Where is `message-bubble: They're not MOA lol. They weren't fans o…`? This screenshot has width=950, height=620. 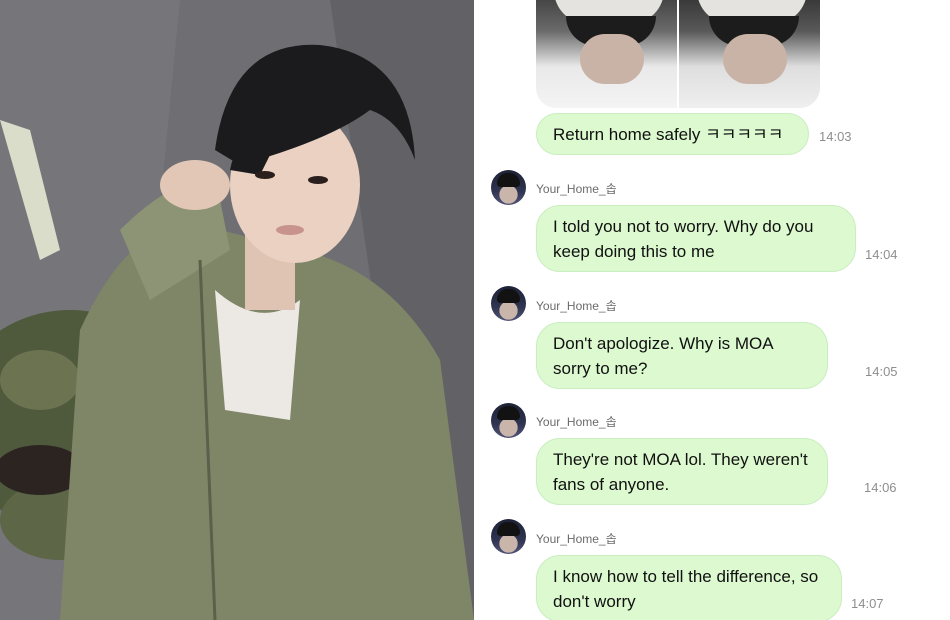 message-bubble: They're not MOA lol. They weren't fans o… is located at coordinates (682, 471).